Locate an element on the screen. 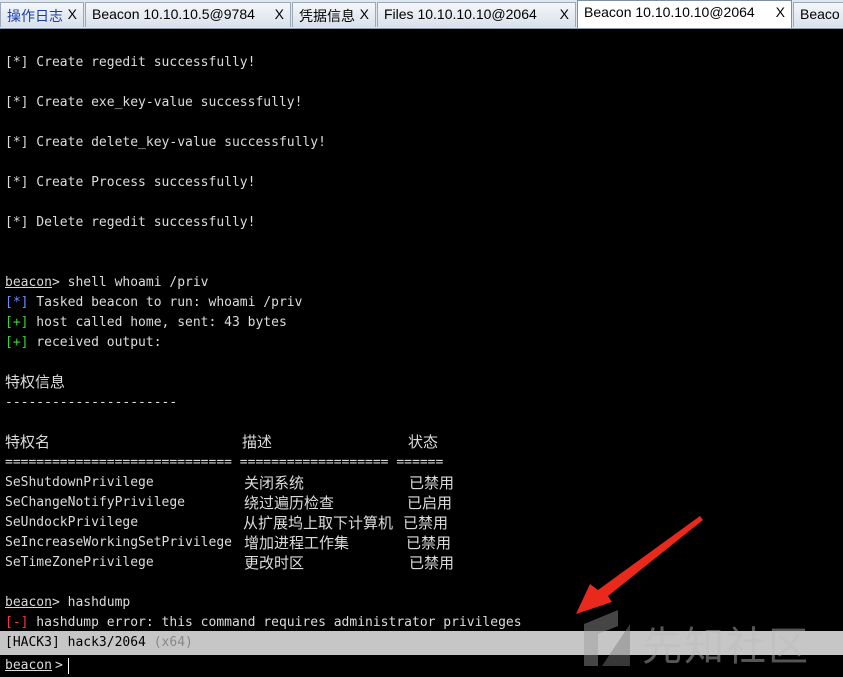  column-header-state: 状态 is located at coordinates (423, 442).